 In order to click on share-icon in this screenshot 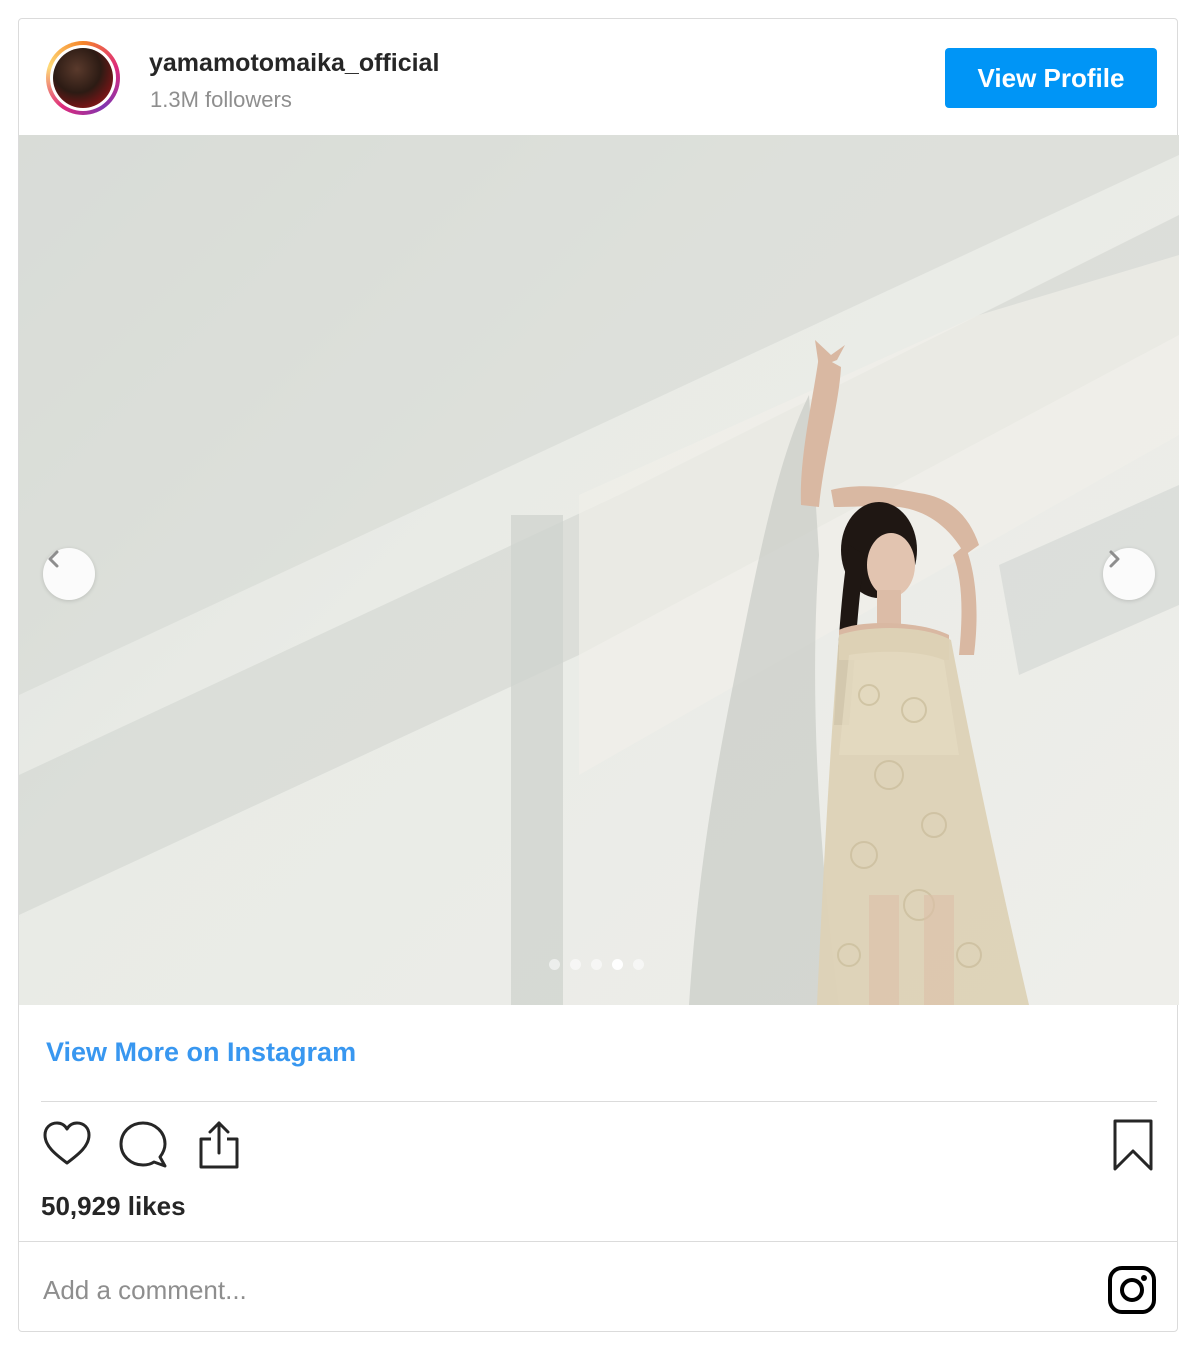, I will do `click(219, 1145)`.